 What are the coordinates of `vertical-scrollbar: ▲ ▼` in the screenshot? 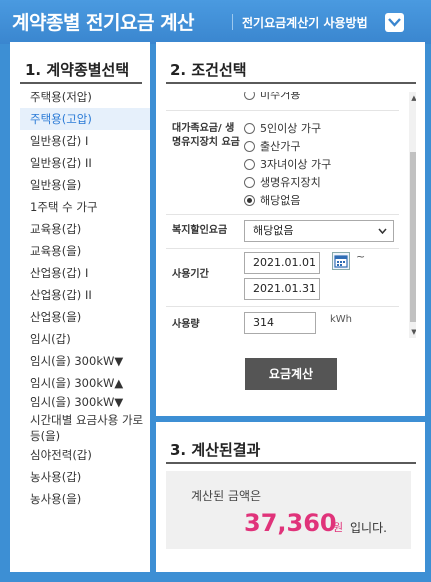 It's located at (412, 215).